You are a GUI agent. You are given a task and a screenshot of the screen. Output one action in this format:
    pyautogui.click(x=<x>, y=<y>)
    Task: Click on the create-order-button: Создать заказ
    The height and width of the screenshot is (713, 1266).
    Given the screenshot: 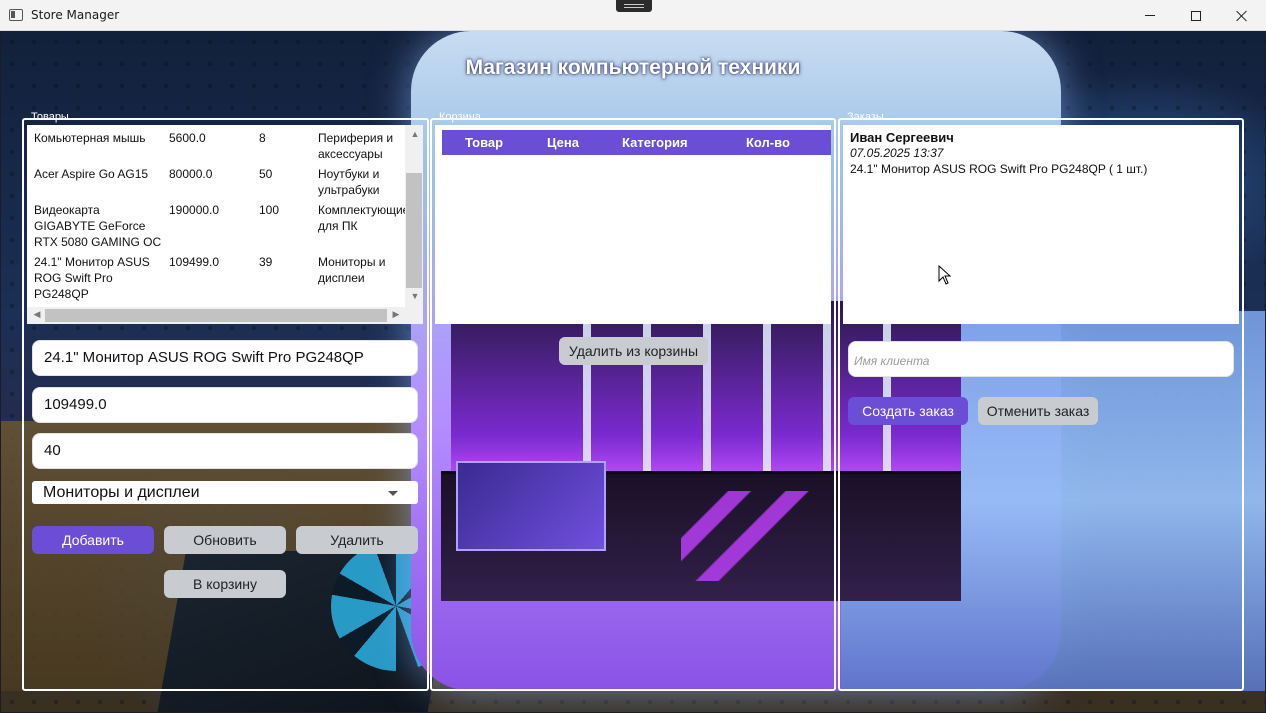 What is the action you would take?
    pyautogui.click(x=908, y=411)
    